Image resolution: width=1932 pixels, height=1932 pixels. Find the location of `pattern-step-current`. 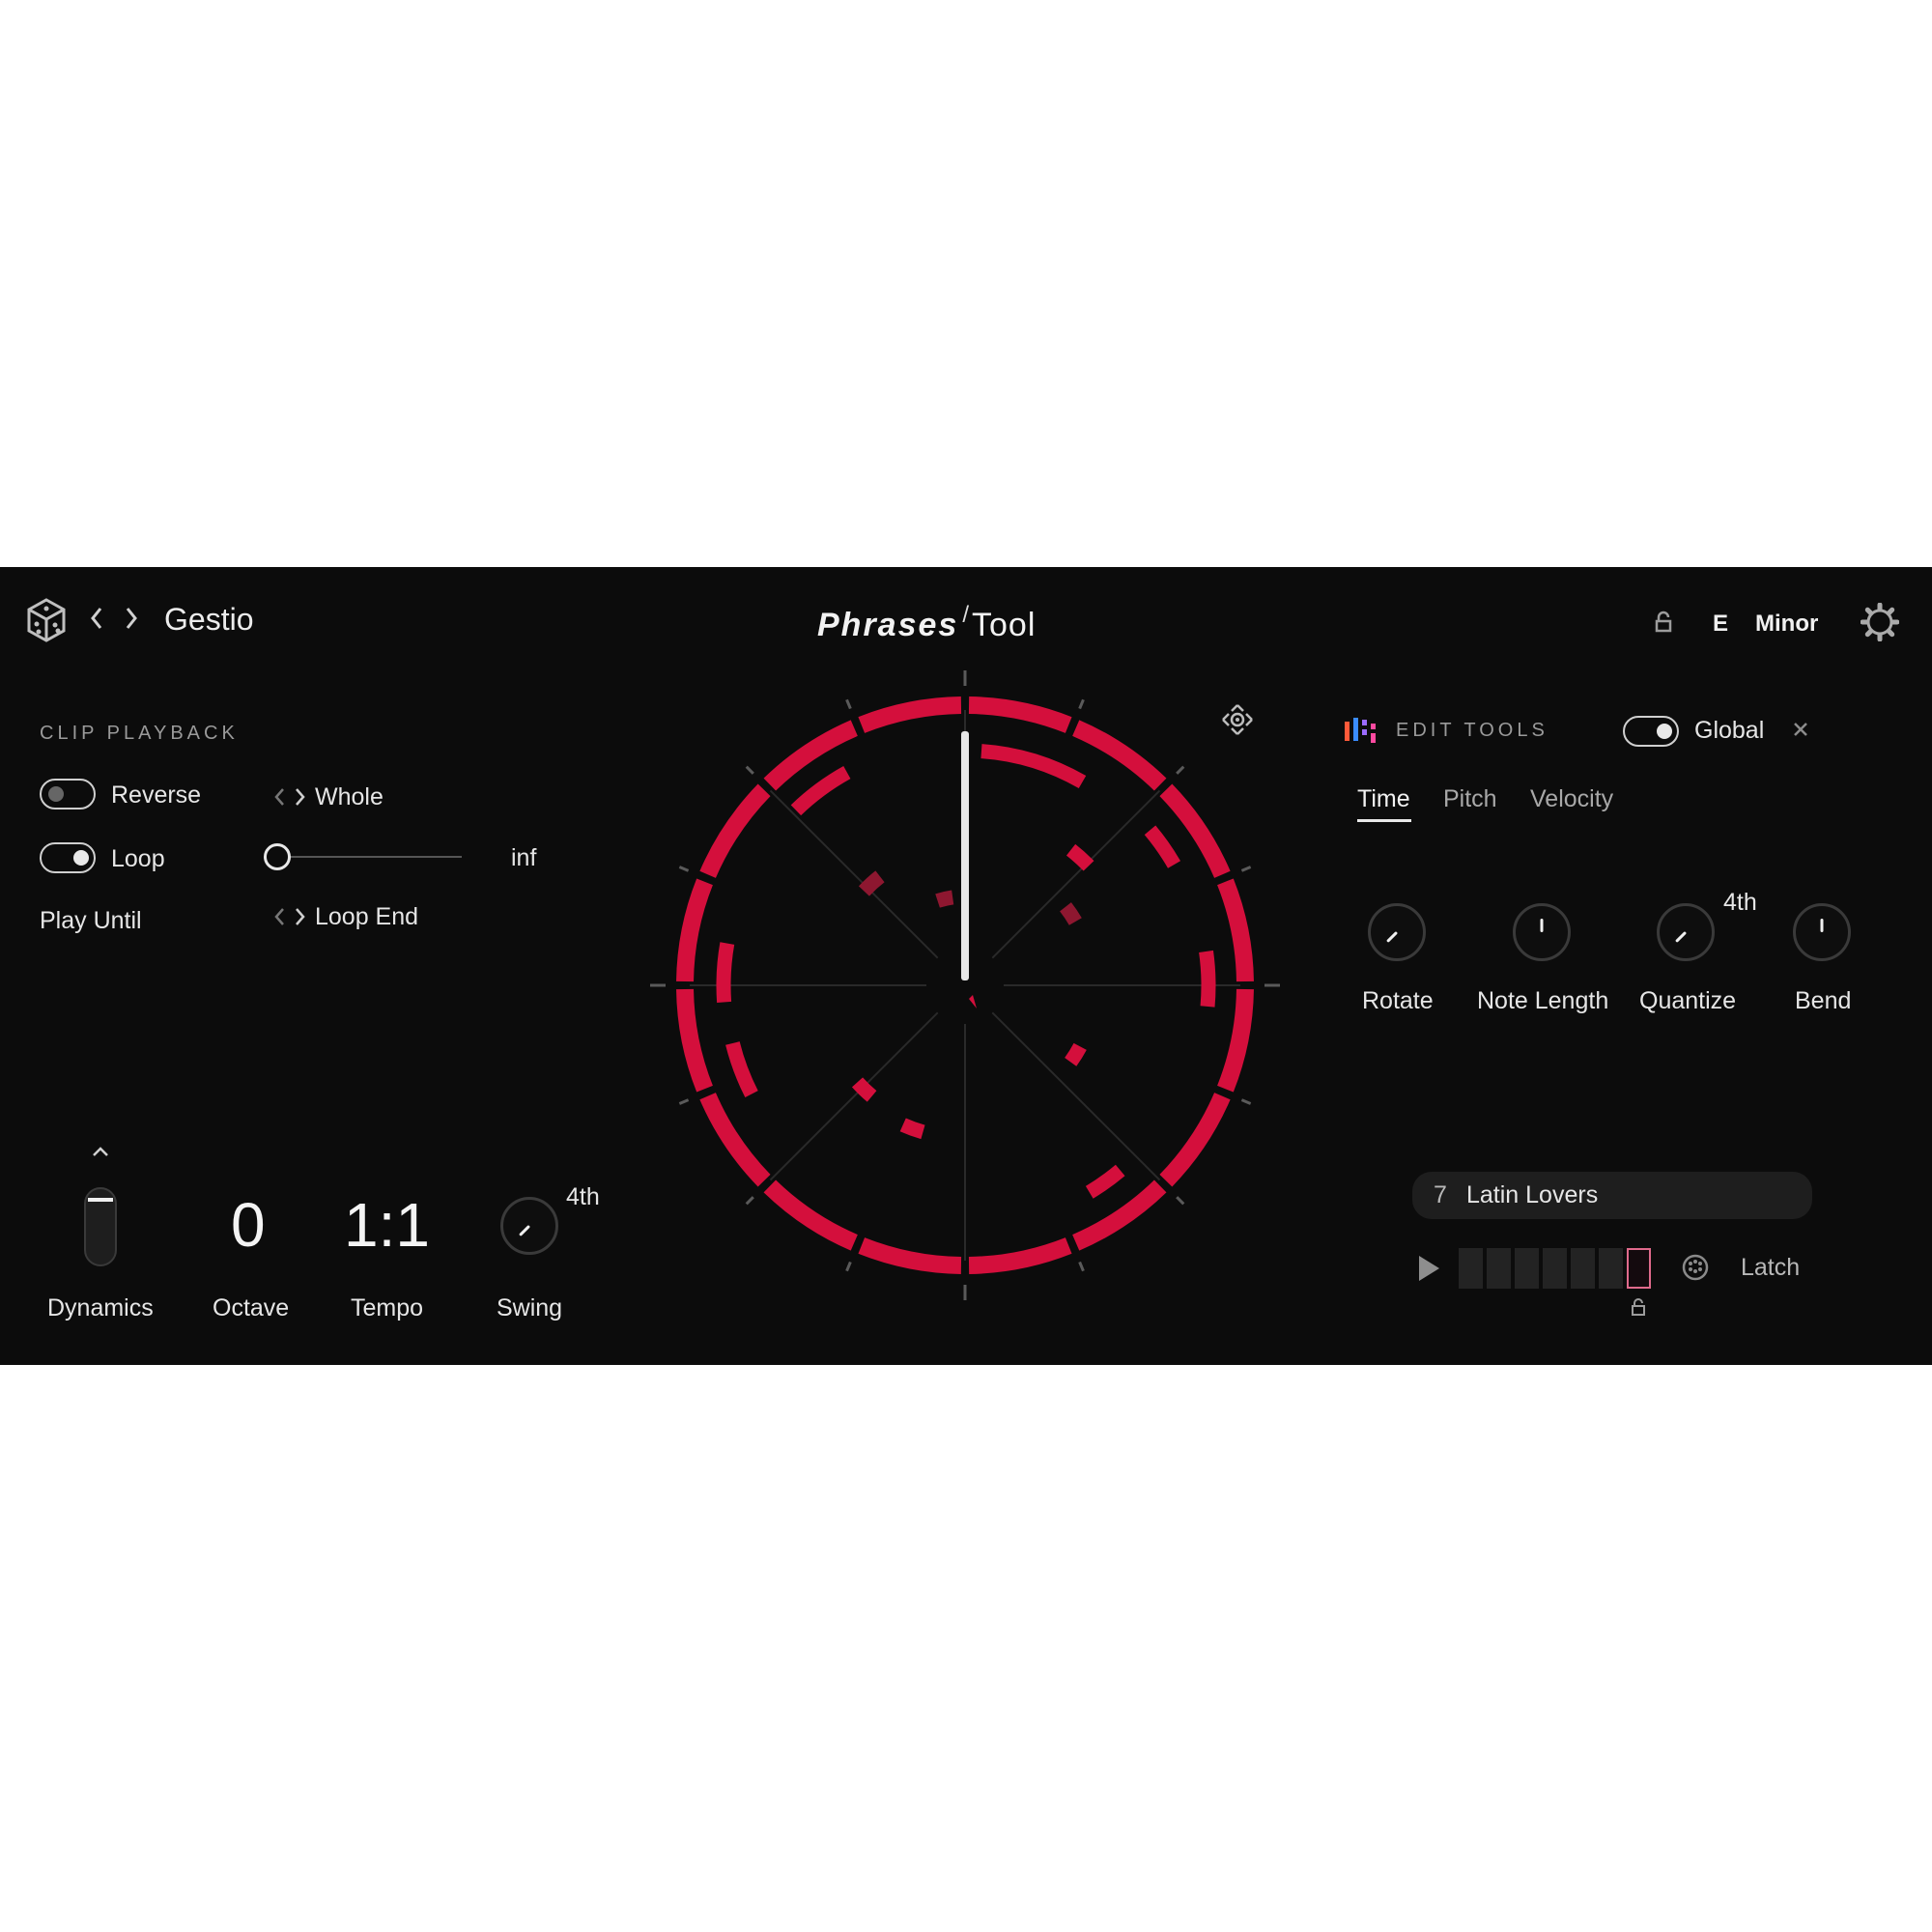

pattern-step-current is located at coordinates (1639, 1268).